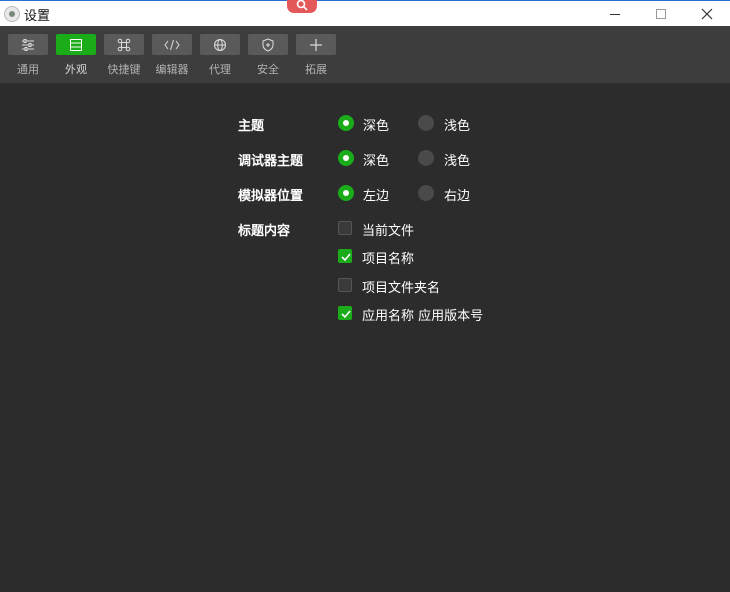  I want to click on maximize-icon, so click(661, 14).